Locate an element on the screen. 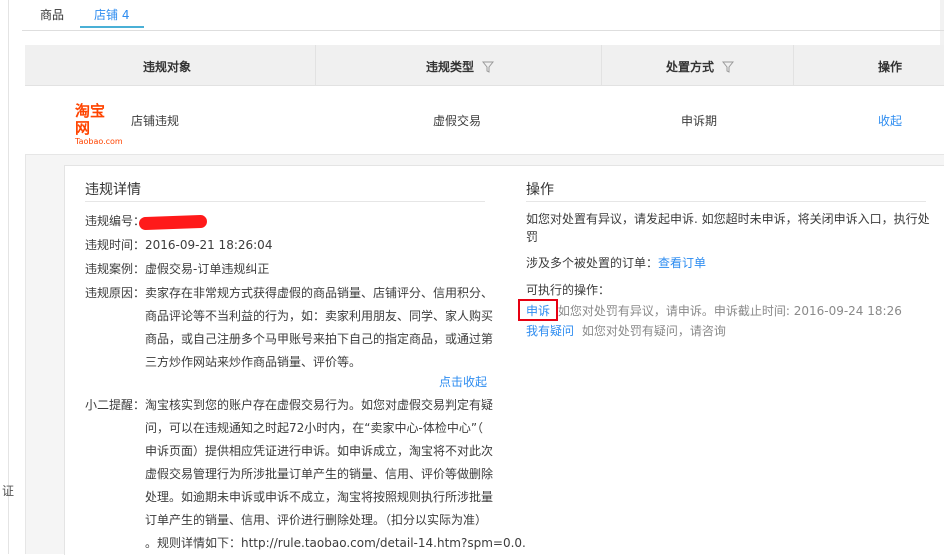 The width and height of the screenshot is (944, 555). tab-shop: 店铺 4 is located at coordinates (111, 14).